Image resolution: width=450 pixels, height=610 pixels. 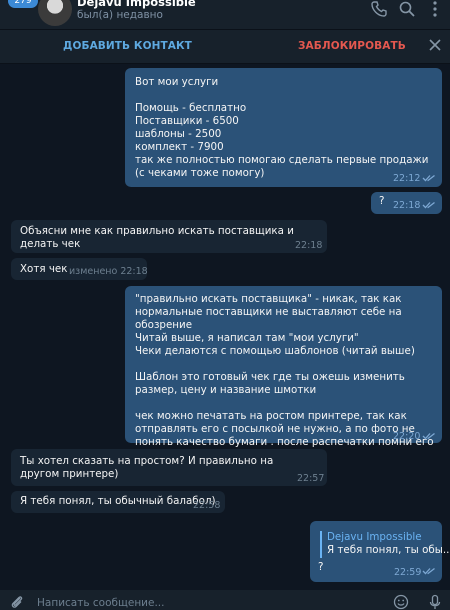 I want to click on message-text: Хотя чек, so click(x=44, y=269).